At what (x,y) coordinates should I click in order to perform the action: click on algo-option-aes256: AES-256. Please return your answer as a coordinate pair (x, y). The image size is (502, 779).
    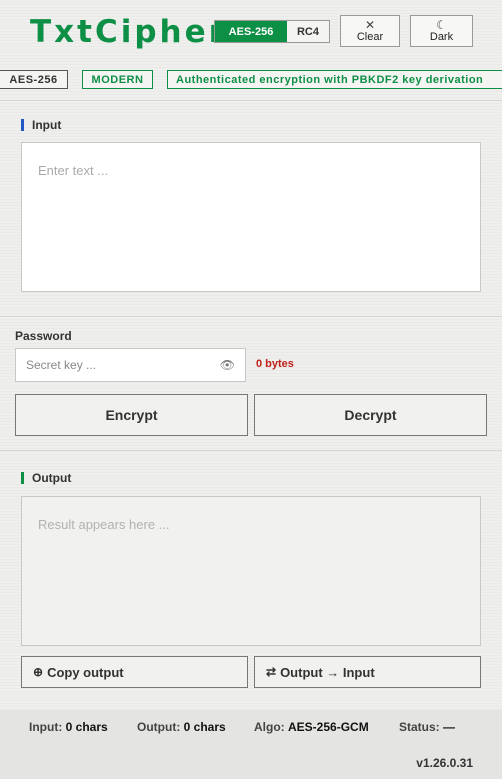
    Looking at the image, I should click on (251, 31).